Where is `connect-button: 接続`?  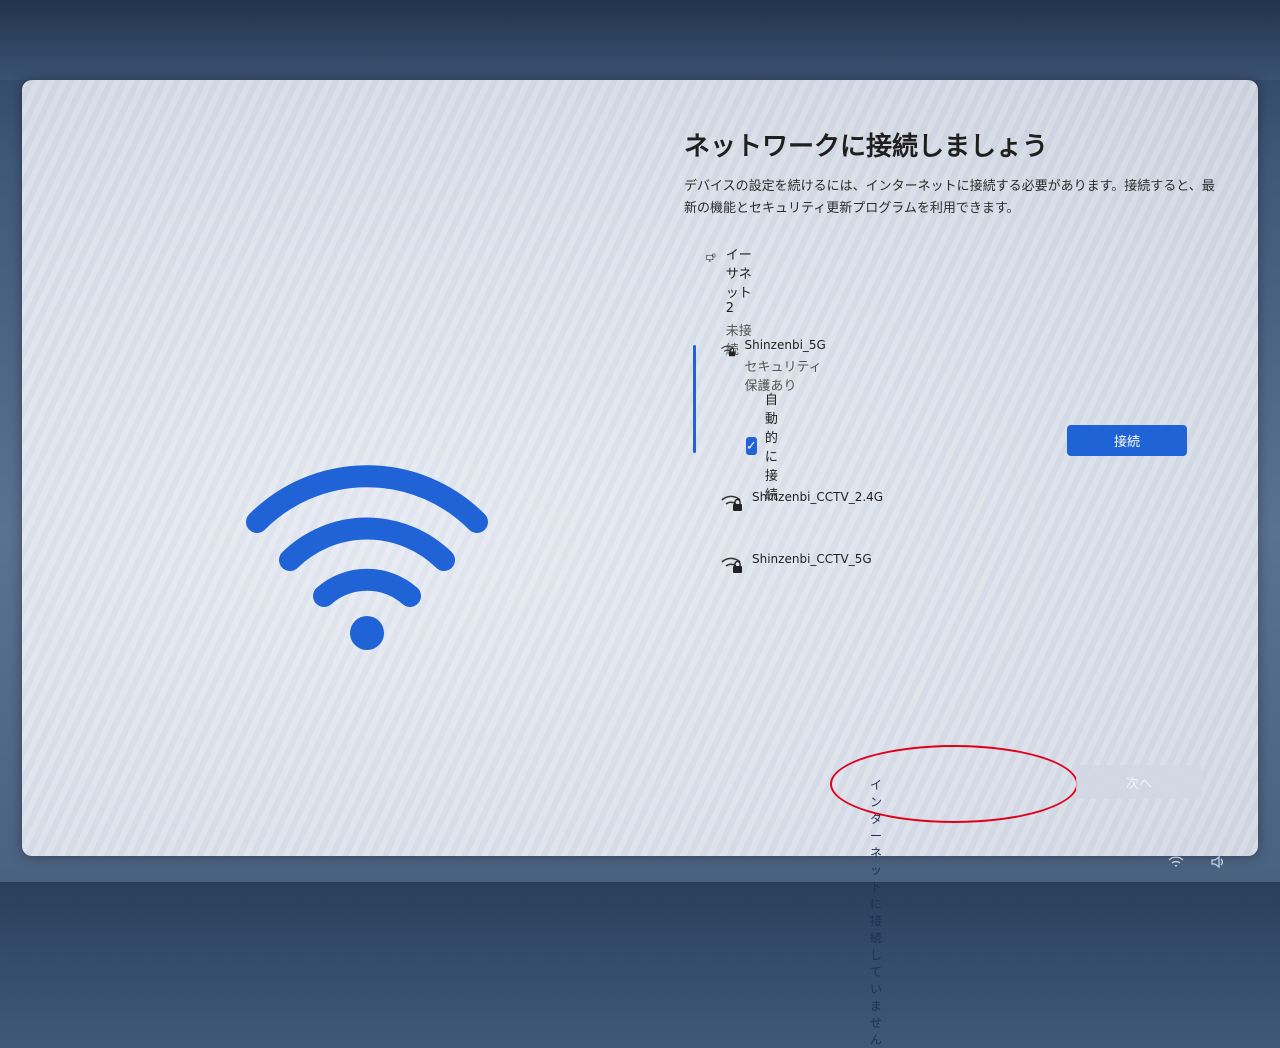
connect-button: 接続 is located at coordinates (1127, 440).